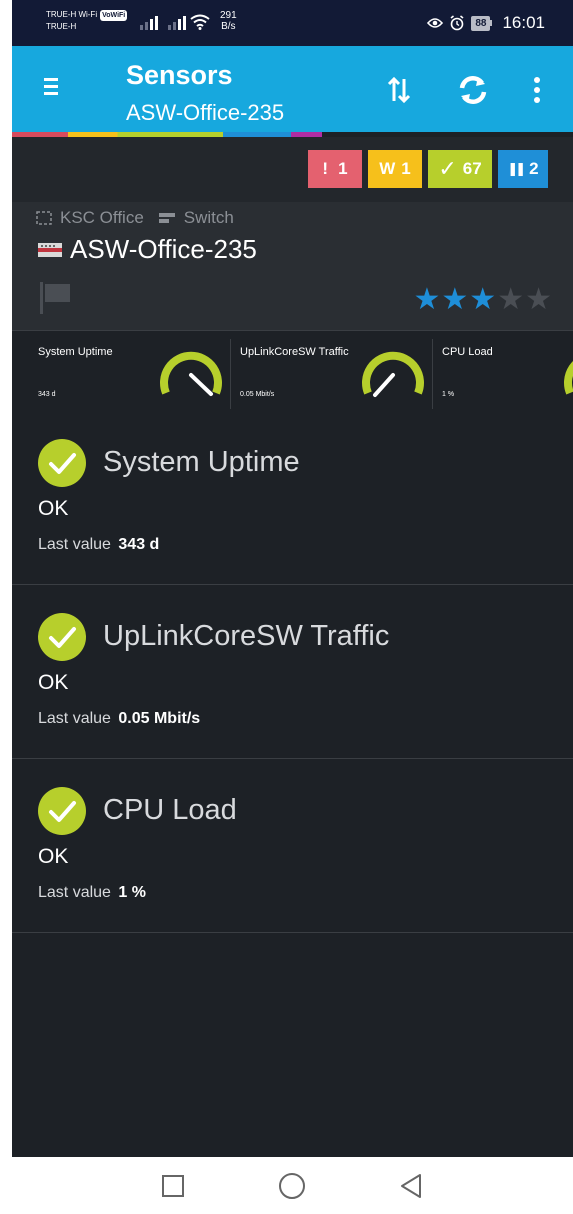 This screenshot has width=573, height=1214. Describe the element at coordinates (119, 718) in the screenshot. I see `sensor-last-value: Last value 0.05 Mbit/s` at that location.